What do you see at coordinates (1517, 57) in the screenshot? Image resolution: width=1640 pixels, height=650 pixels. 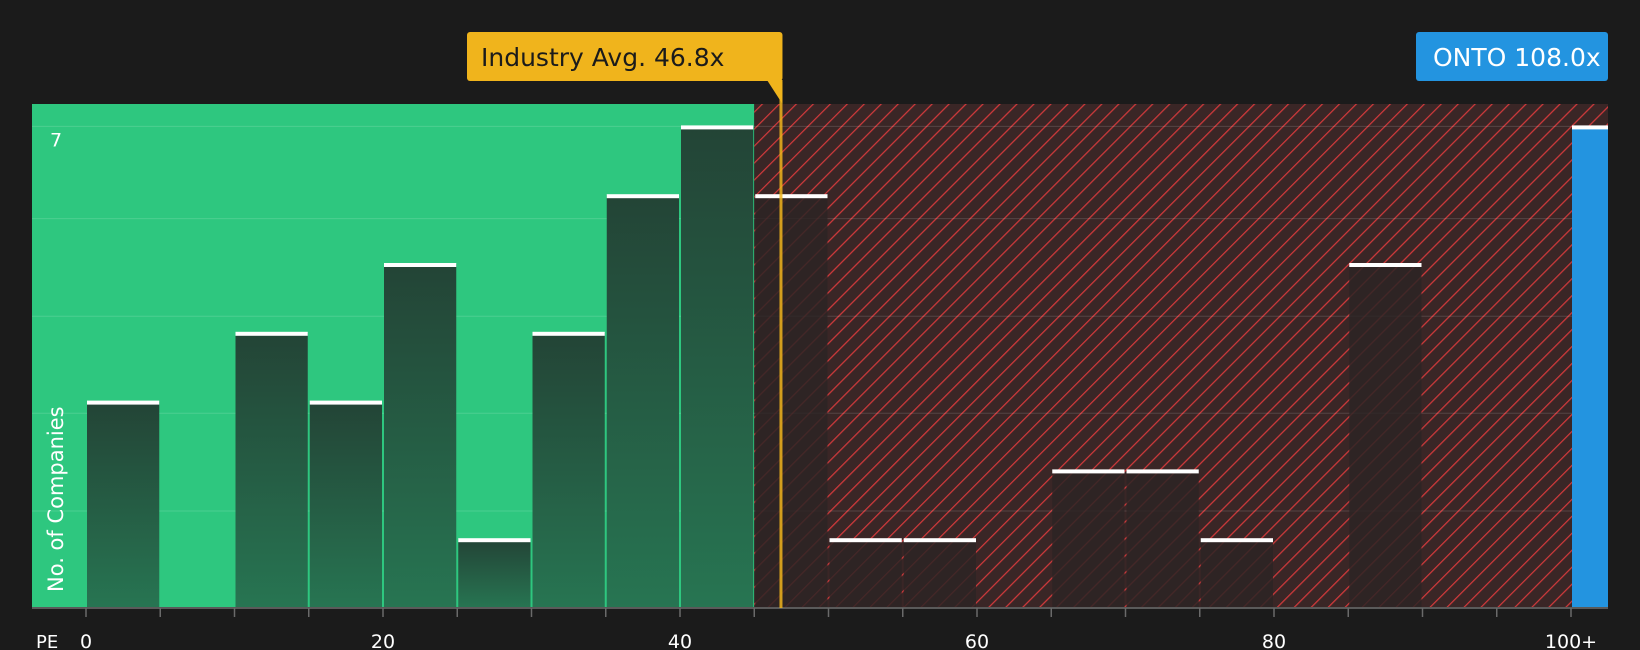 I see `company-pe-label: ONTO 108.0x` at bounding box center [1517, 57].